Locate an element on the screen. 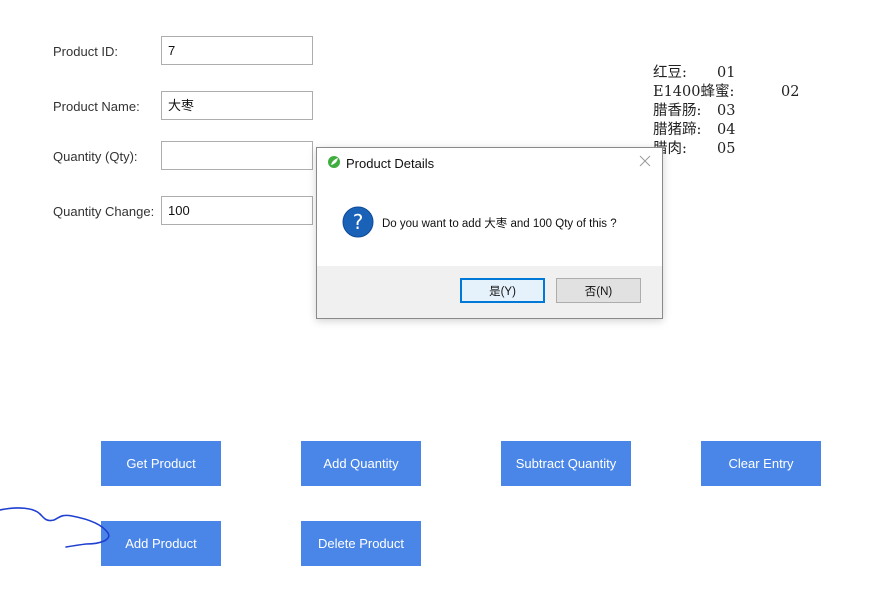 Image resolution: width=878 pixels, height=589 pixels. quantity-label: Quantity (Qty): is located at coordinates (95, 156).